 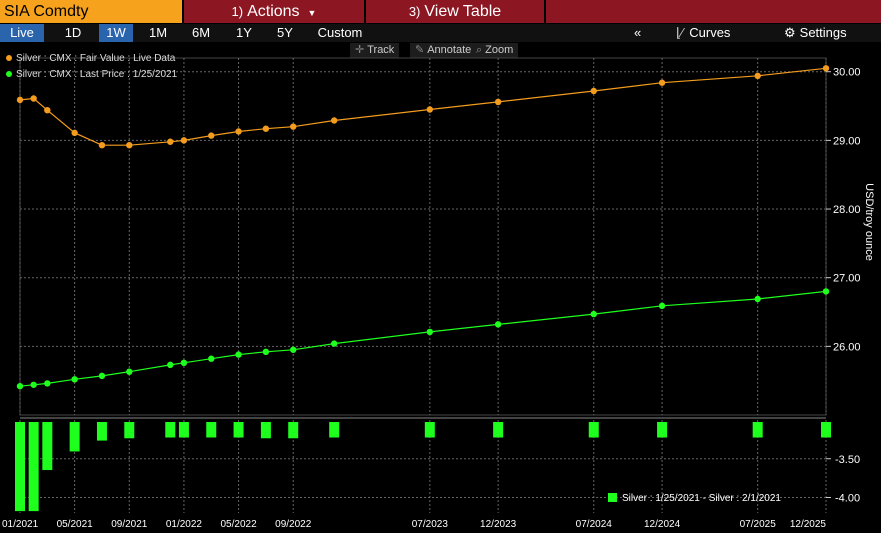 What do you see at coordinates (847, 347) in the screenshot?
I see `y-tick-label-0: 26.00` at bounding box center [847, 347].